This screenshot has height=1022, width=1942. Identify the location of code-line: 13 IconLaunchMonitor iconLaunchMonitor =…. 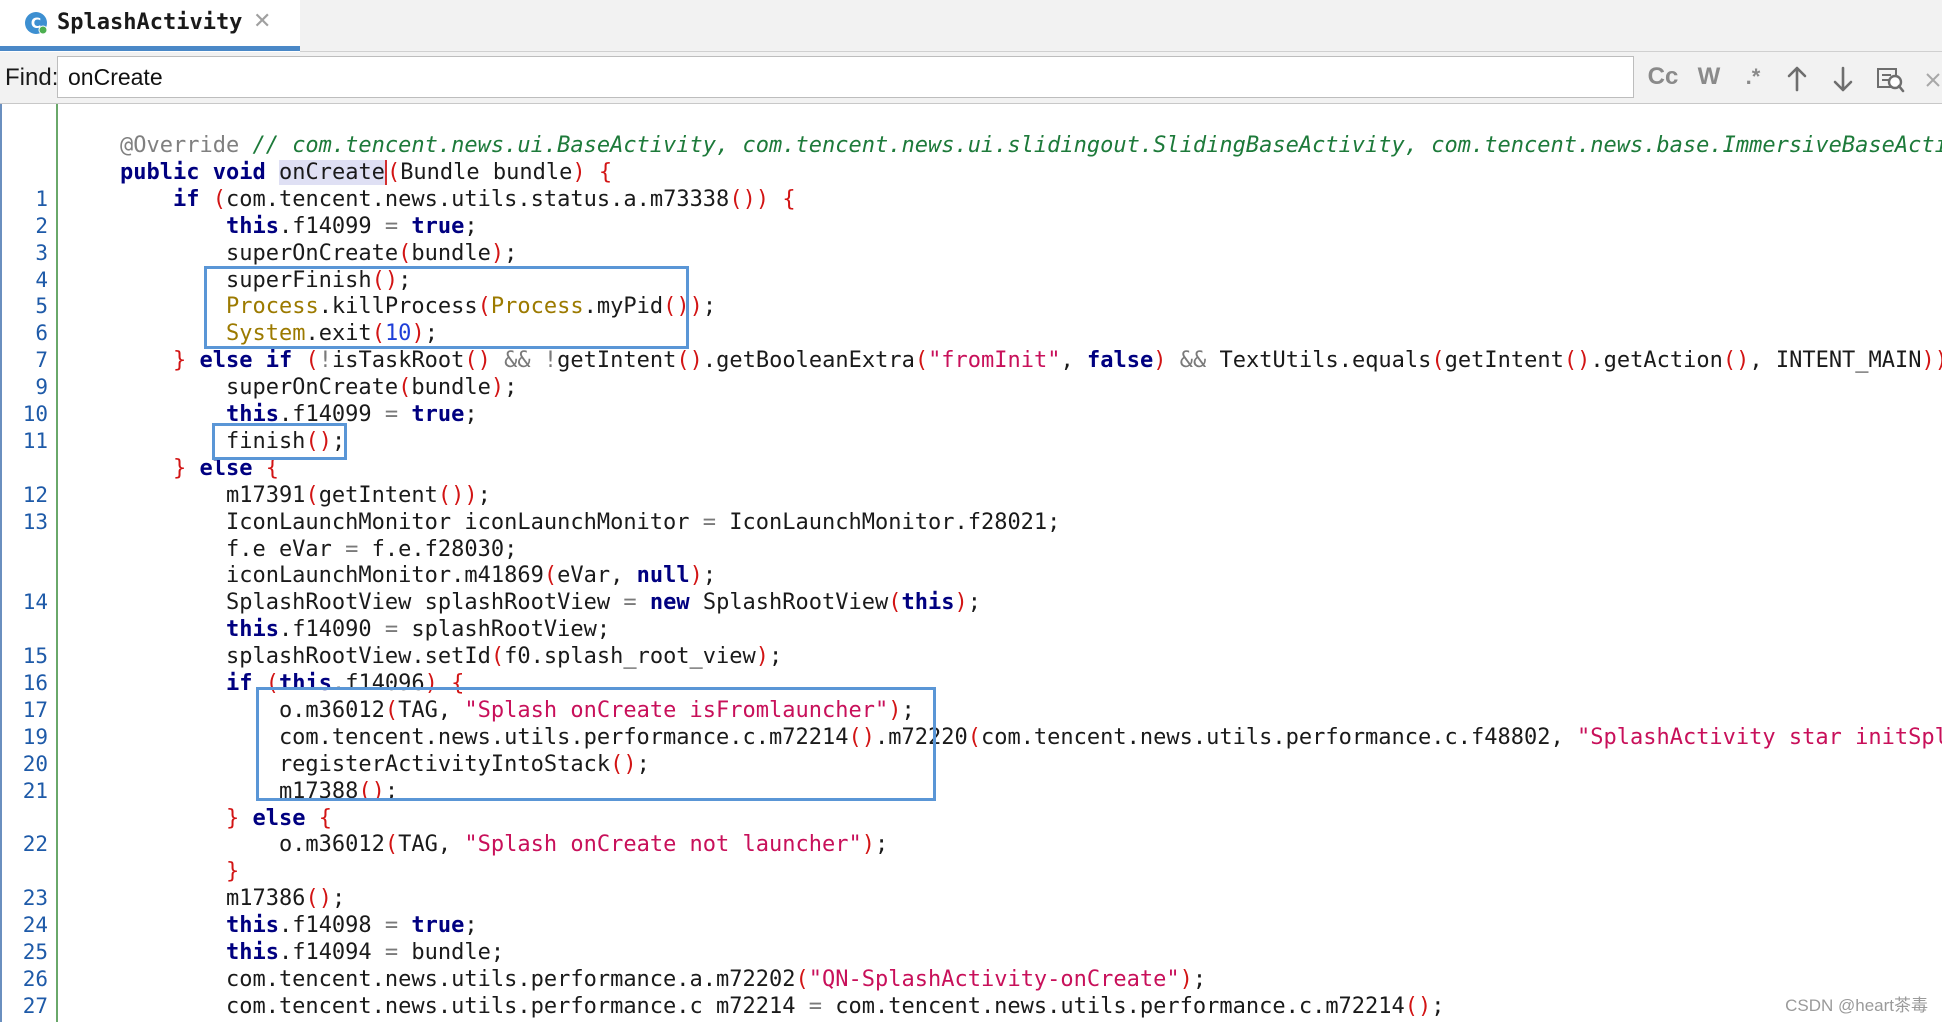
(971, 522).